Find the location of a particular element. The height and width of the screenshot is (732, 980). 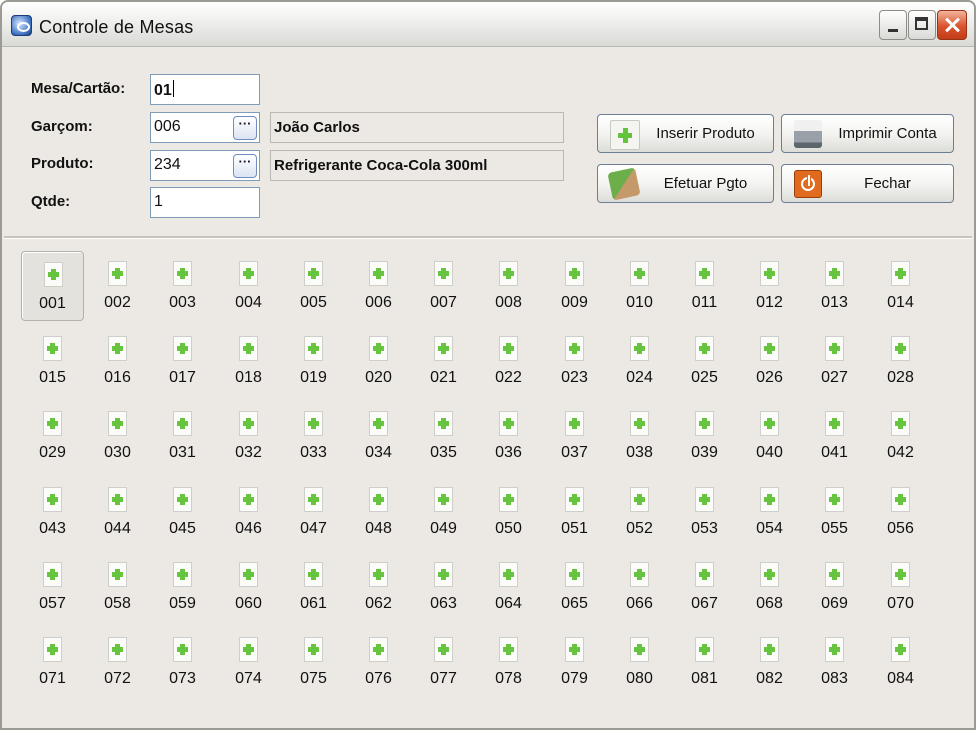

table-tile-075: 075 is located at coordinates (313, 662).